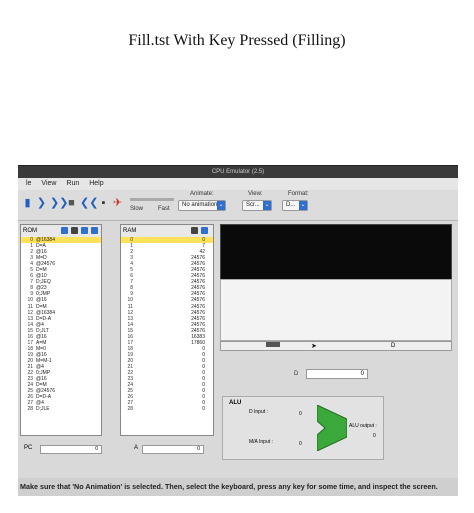 This screenshot has height=513, width=474. I want to click on mouse-cursor-icon: ➤, so click(314, 346).